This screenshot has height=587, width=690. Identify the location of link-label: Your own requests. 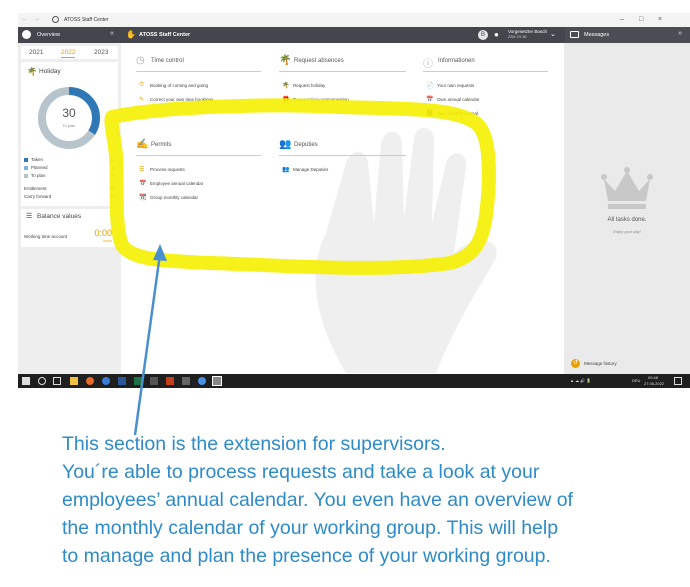
(456, 85).